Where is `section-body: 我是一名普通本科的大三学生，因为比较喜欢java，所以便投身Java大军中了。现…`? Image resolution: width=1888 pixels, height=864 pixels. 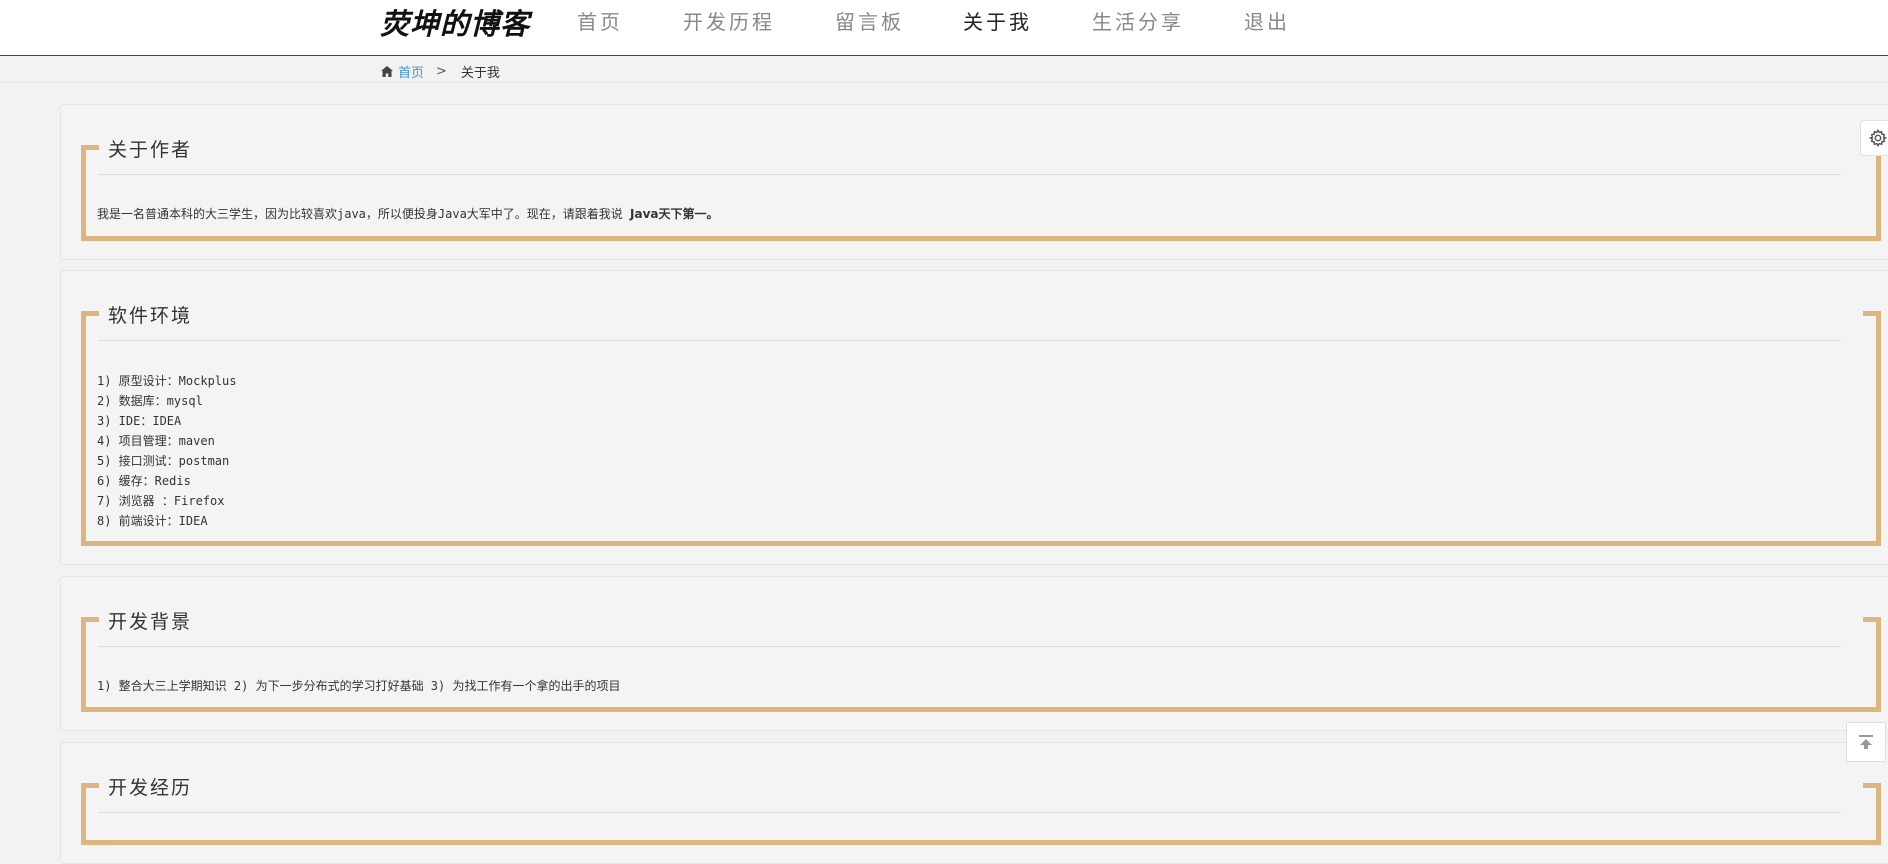
section-body: 我是一名普通本科的大三学生，因为比较喜欢java，所以便投身Java大军中了。现… is located at coordinates (408, 214).